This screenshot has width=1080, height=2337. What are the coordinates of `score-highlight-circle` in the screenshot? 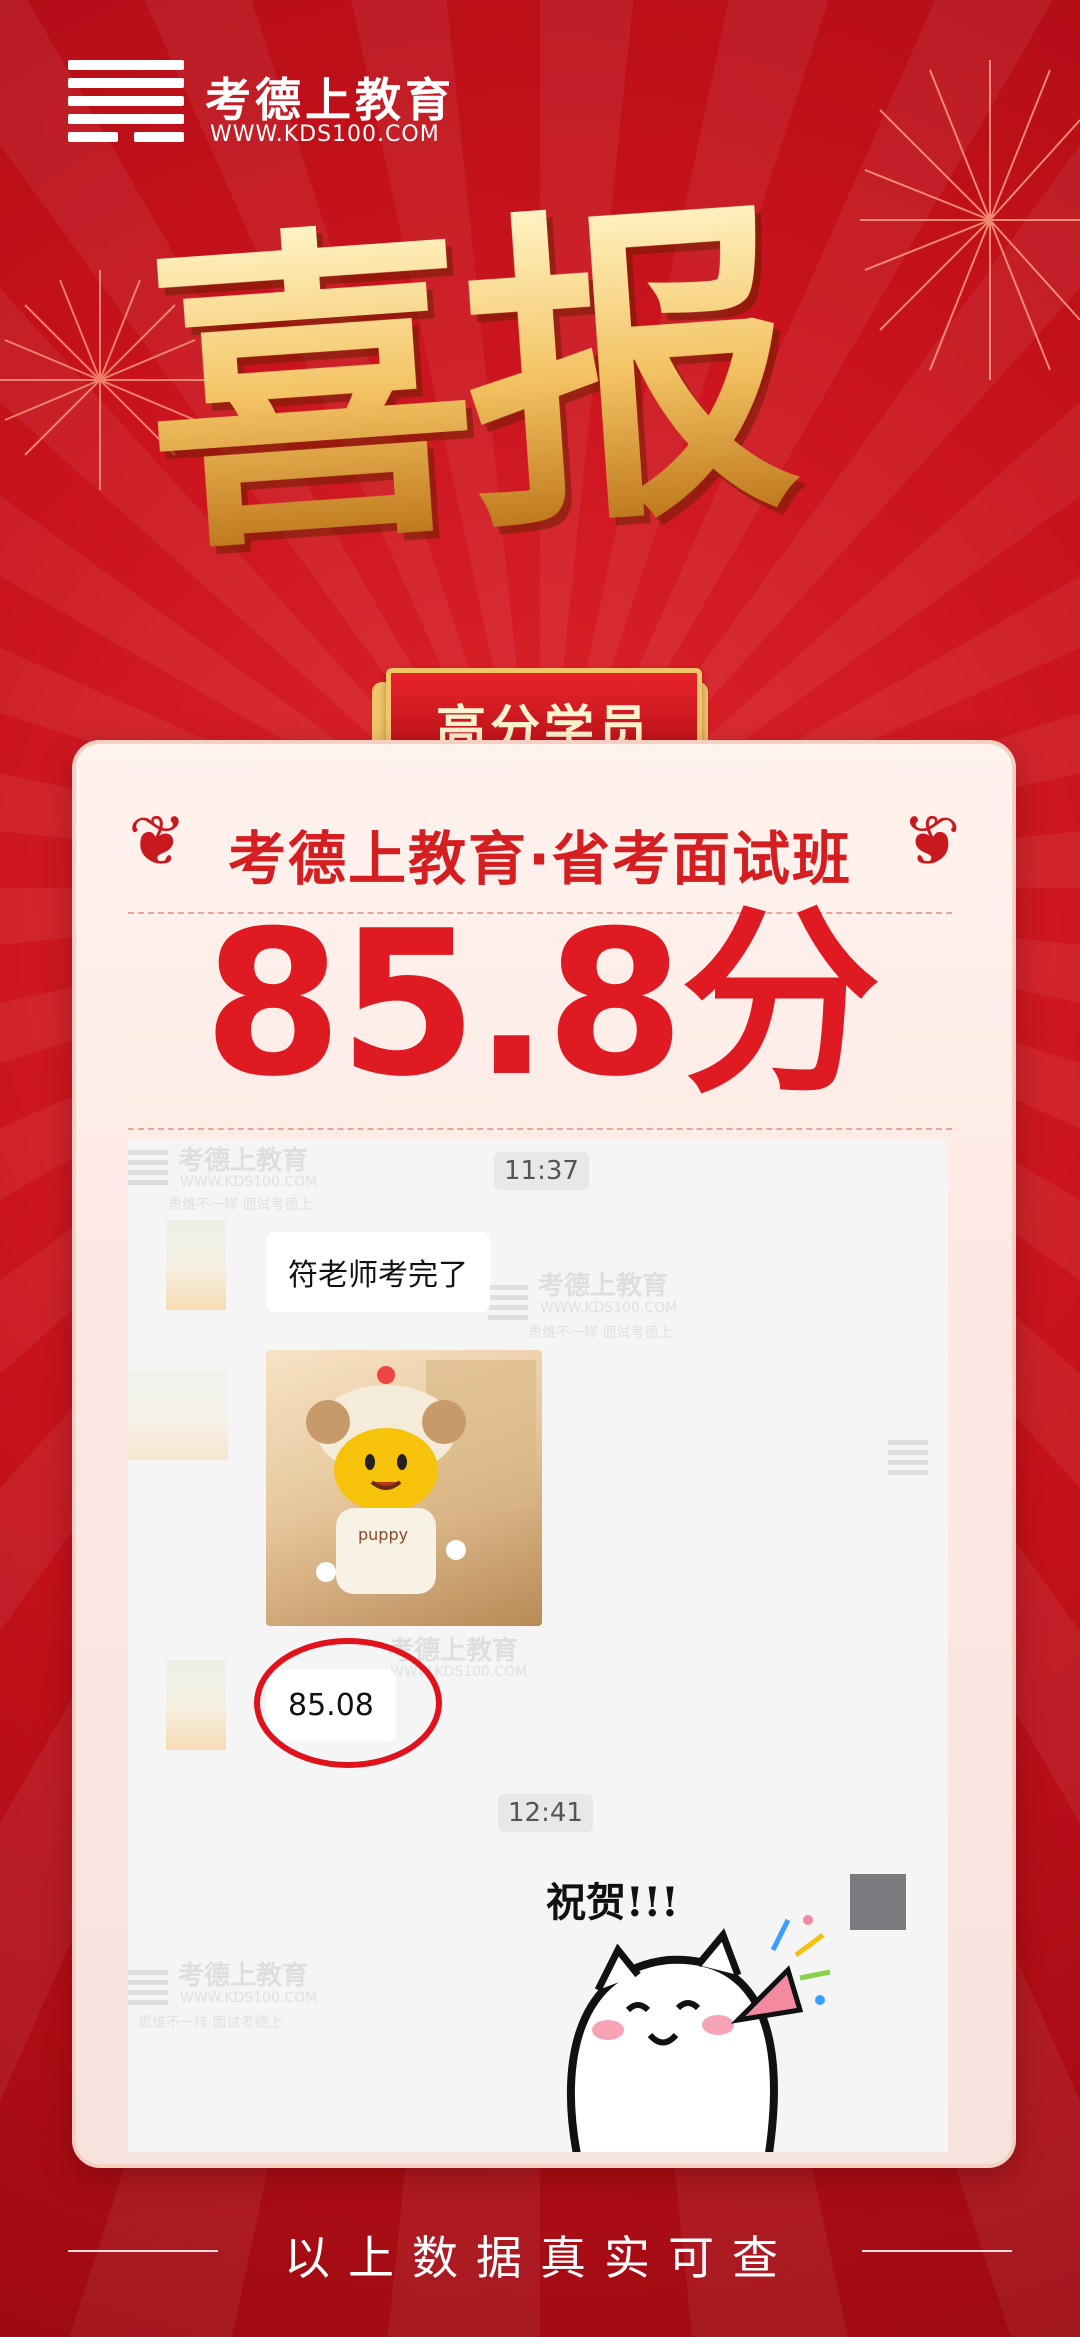 It's located at (348, 1703).